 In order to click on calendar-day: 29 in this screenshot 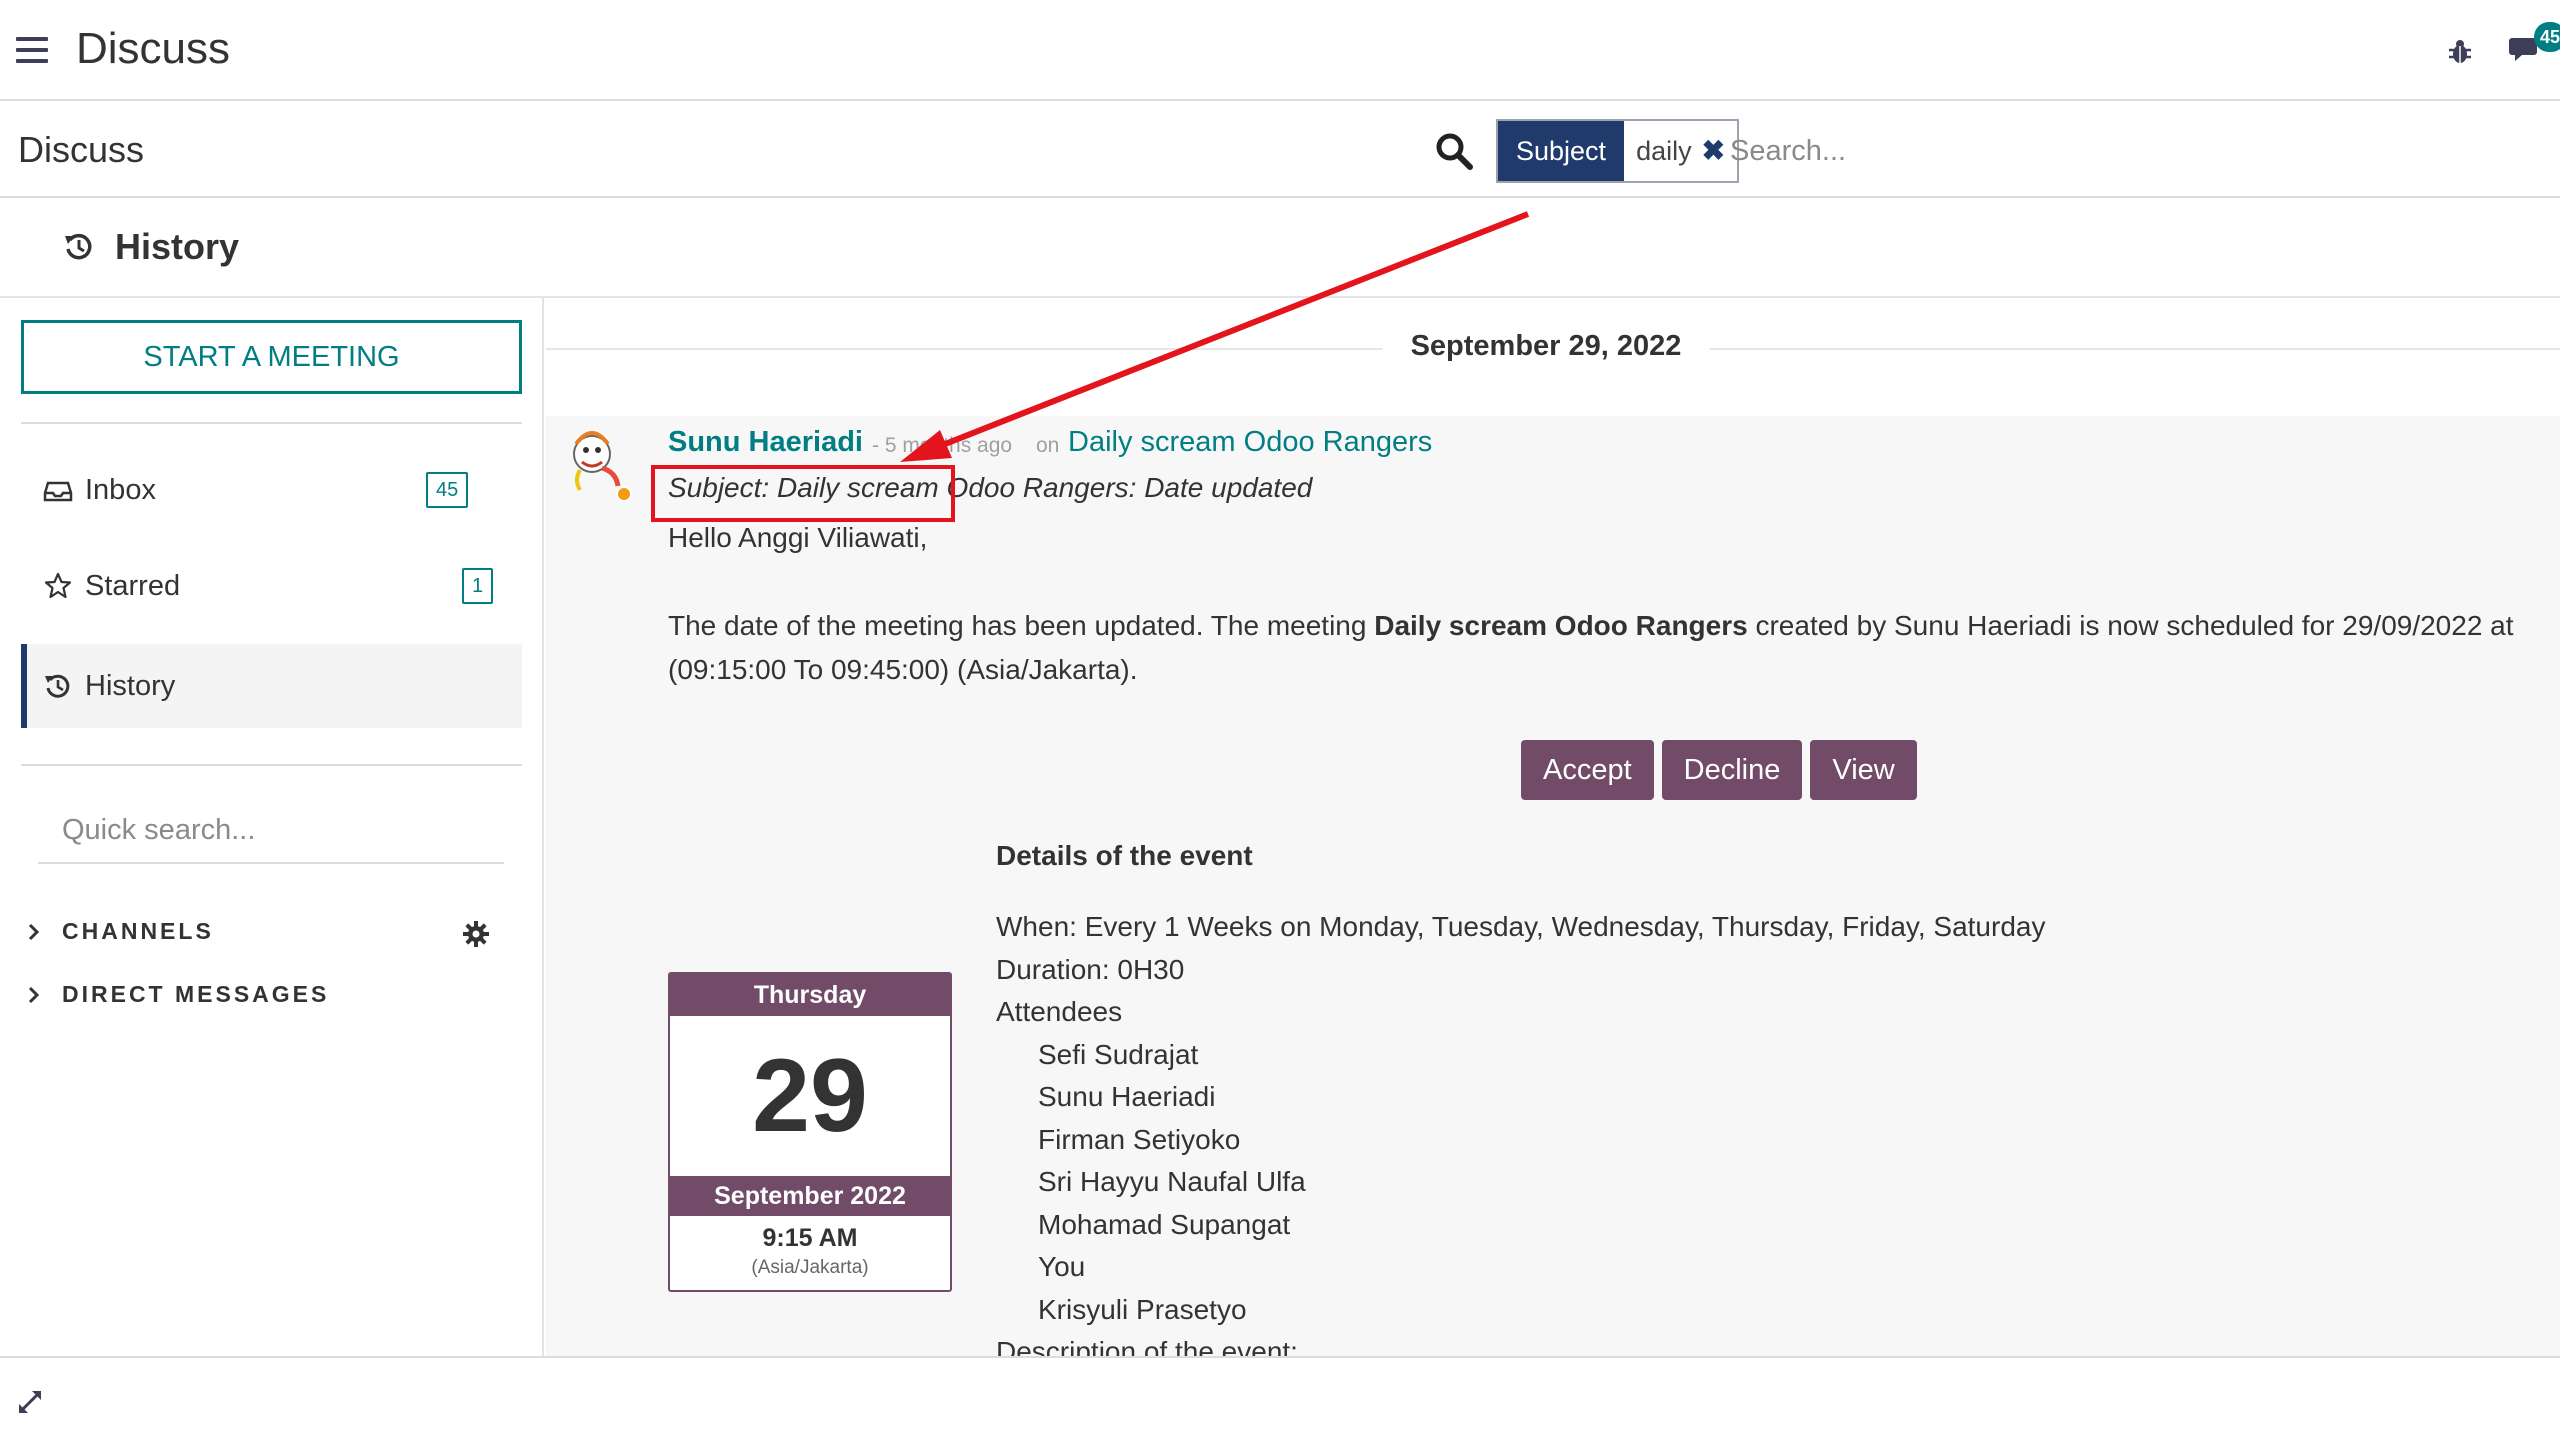, I will do `click(810, 1096)`.